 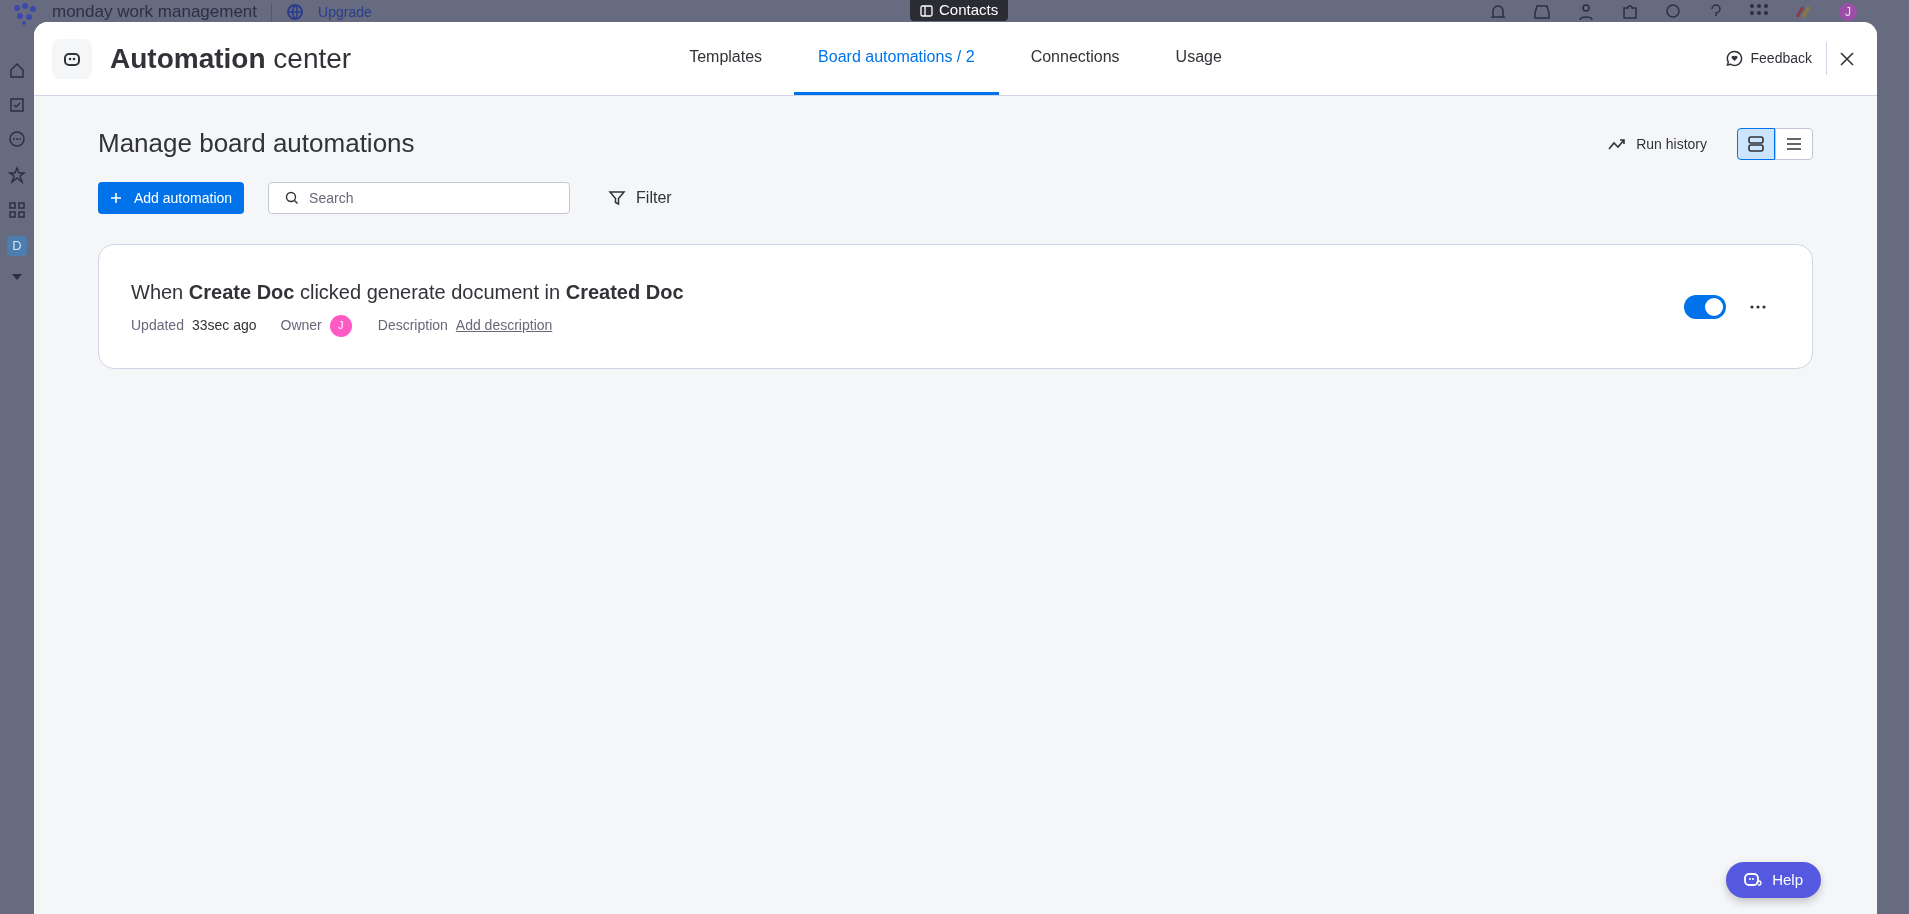 What do you see at coordinates (1734, 58) in the screenshot?
I see `chat-heart-icon` at bounding box center [1734, 58].